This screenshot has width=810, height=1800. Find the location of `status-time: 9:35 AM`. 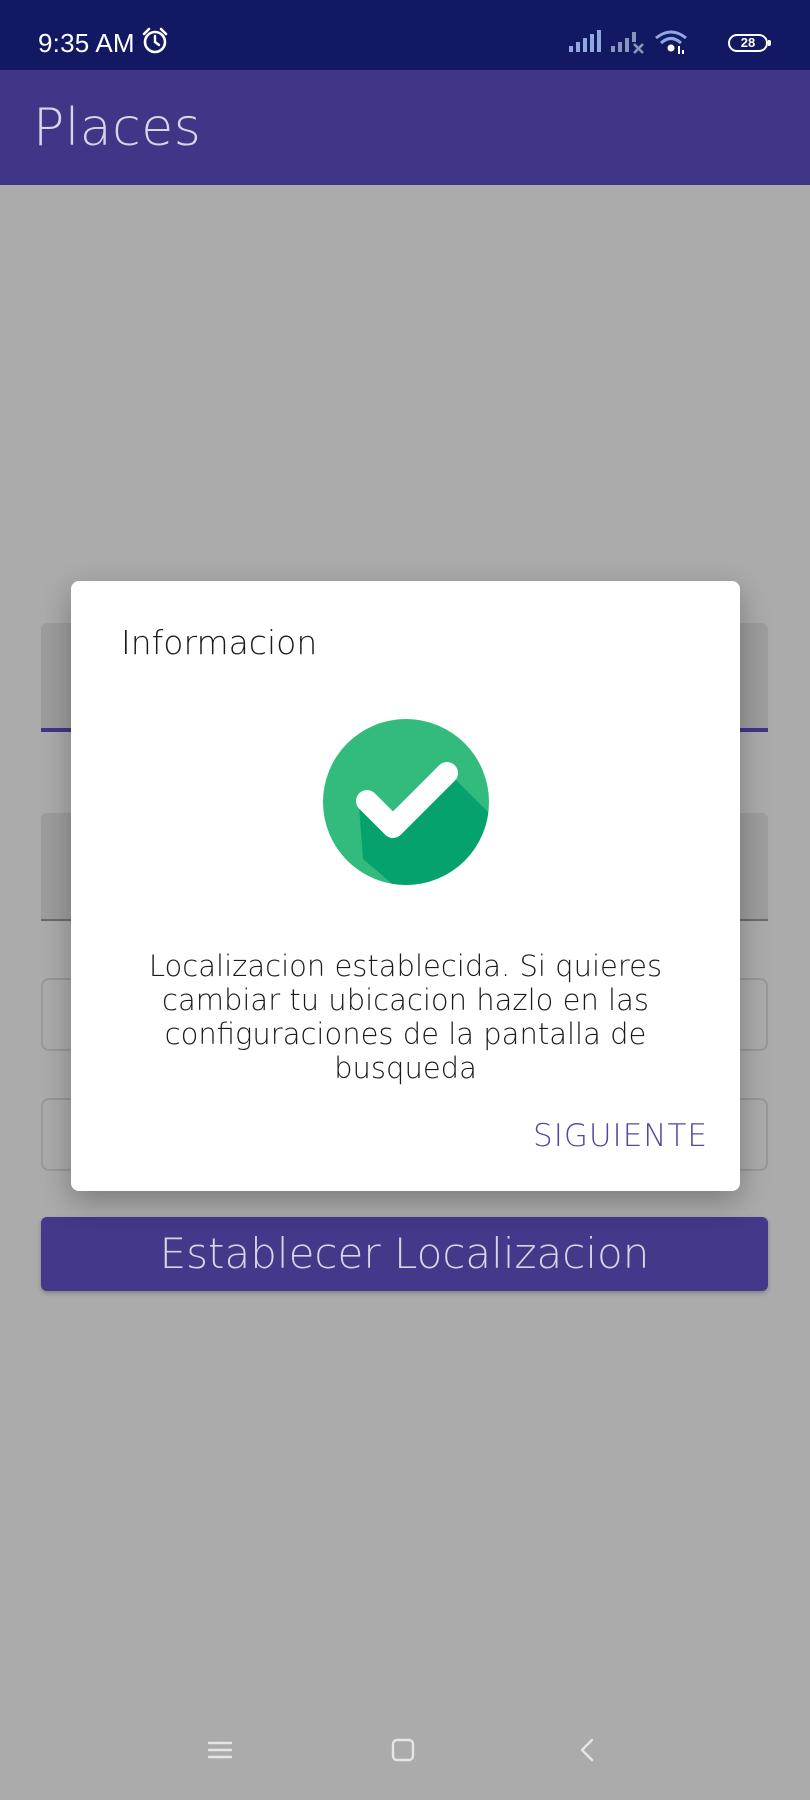

status-time: 9:35 AM is located at coordinates (86, 43).